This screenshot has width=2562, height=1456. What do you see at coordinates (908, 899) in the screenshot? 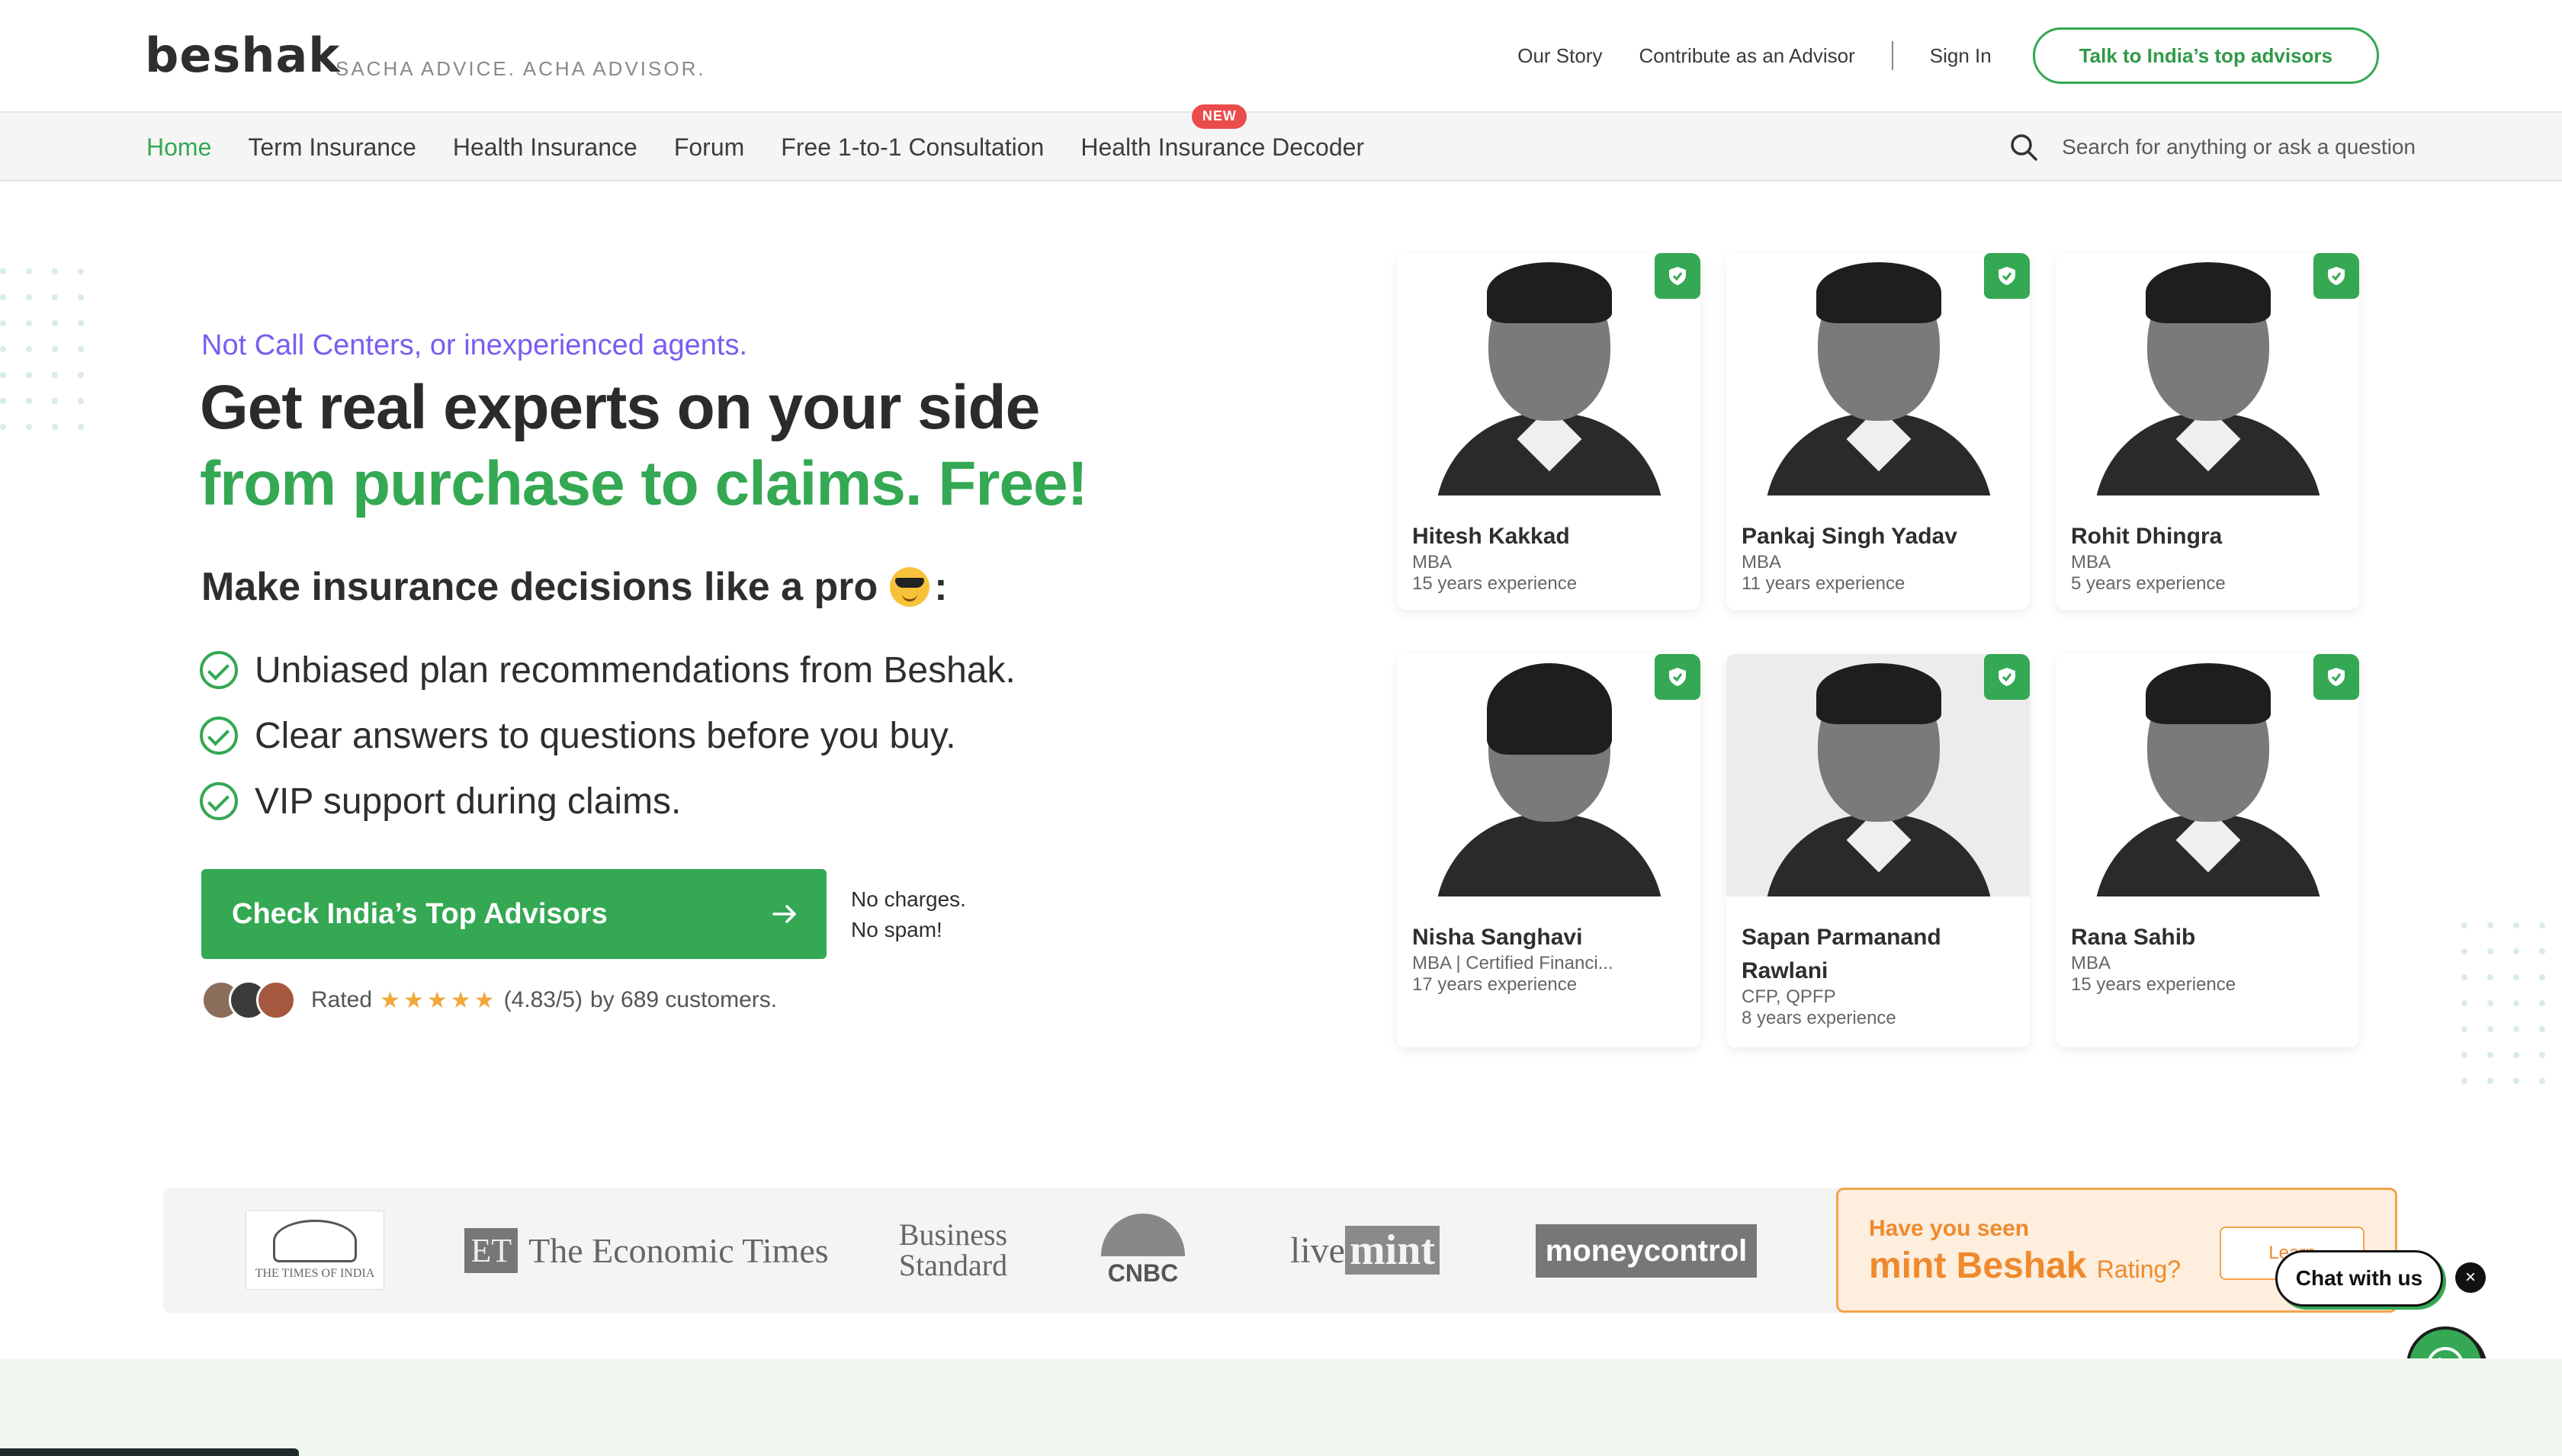
I see `no-charges-text: No charges.` at bounding box center [908, 899].